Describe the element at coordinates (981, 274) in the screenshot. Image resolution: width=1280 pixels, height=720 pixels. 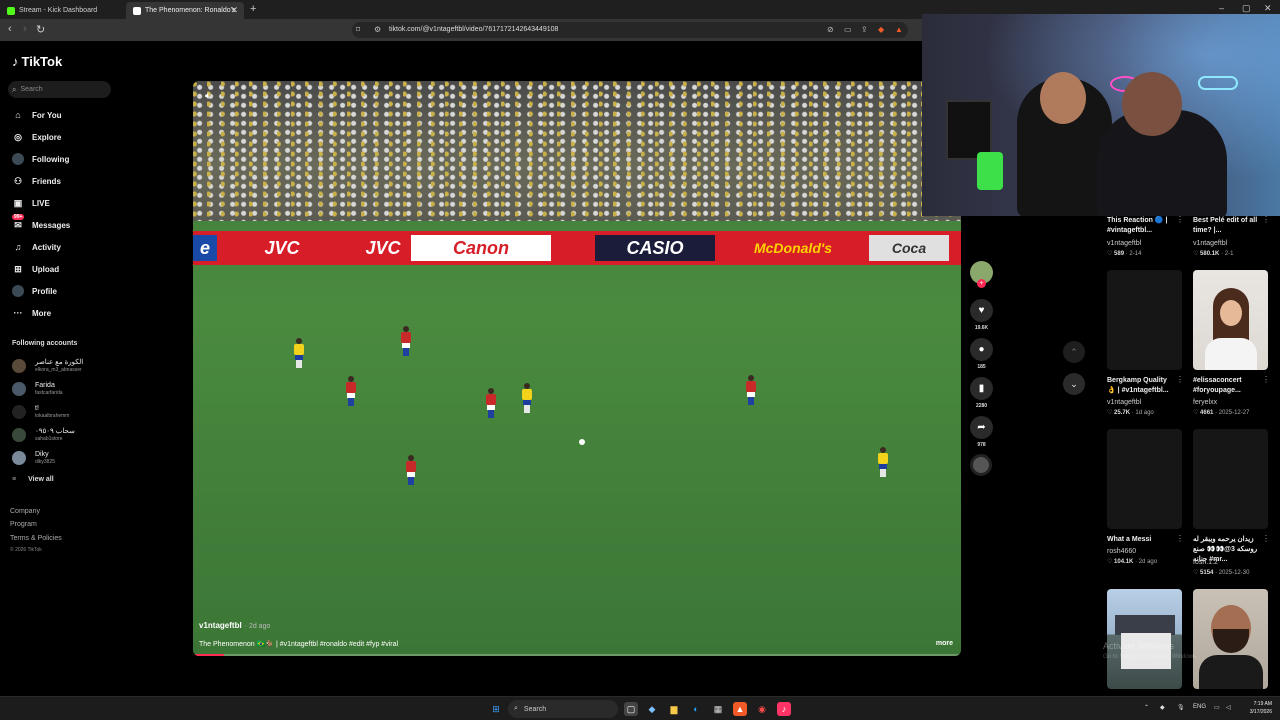
I see `creator-avatar: +` at that location.